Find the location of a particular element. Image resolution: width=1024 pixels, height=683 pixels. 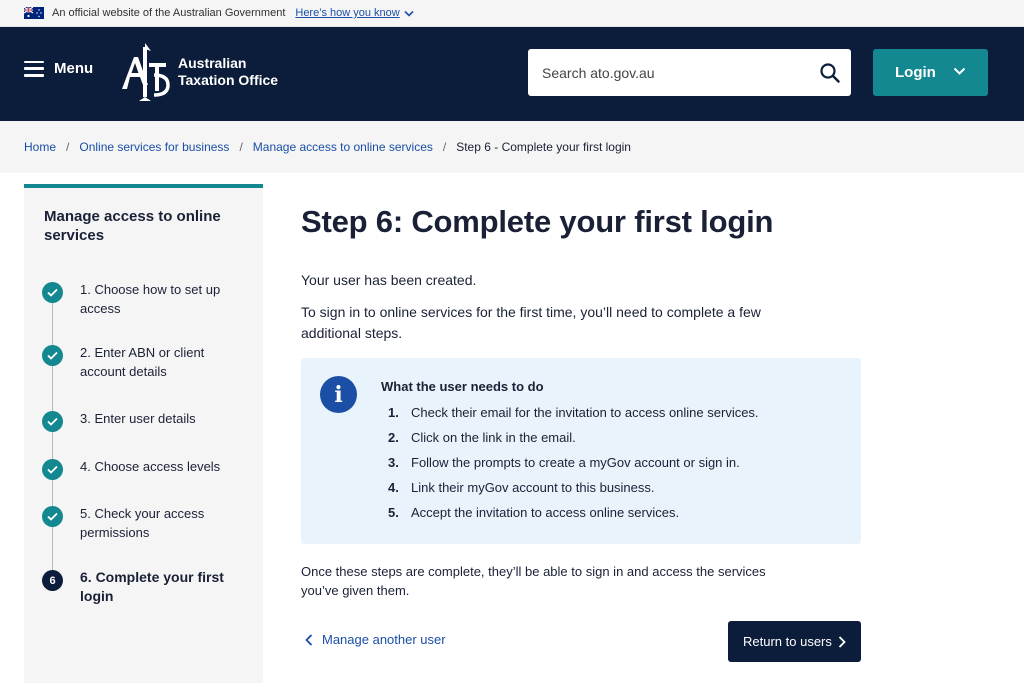

step-item-5: 5. Check your access permissions is located at coordinates (142, 524).